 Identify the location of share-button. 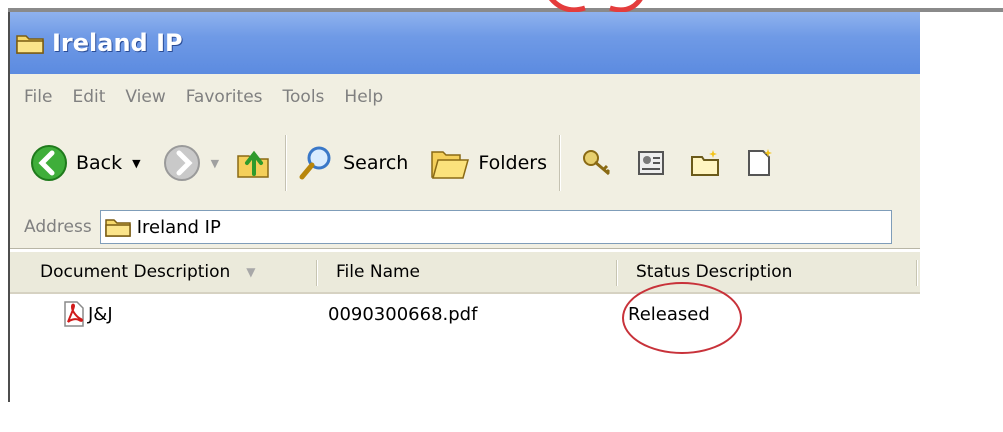
(651, 163).